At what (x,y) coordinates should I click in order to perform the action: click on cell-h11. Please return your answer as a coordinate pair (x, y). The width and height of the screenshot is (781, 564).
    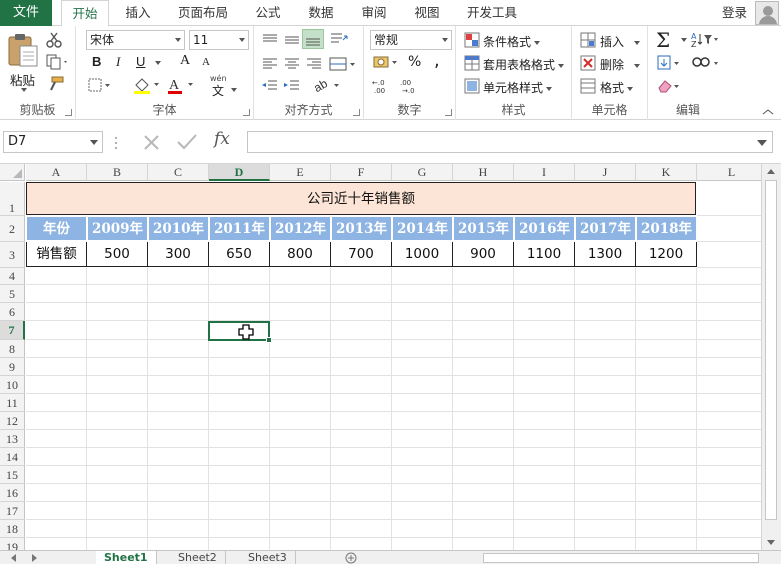
    Looking at the image, I should click on (483, 403).